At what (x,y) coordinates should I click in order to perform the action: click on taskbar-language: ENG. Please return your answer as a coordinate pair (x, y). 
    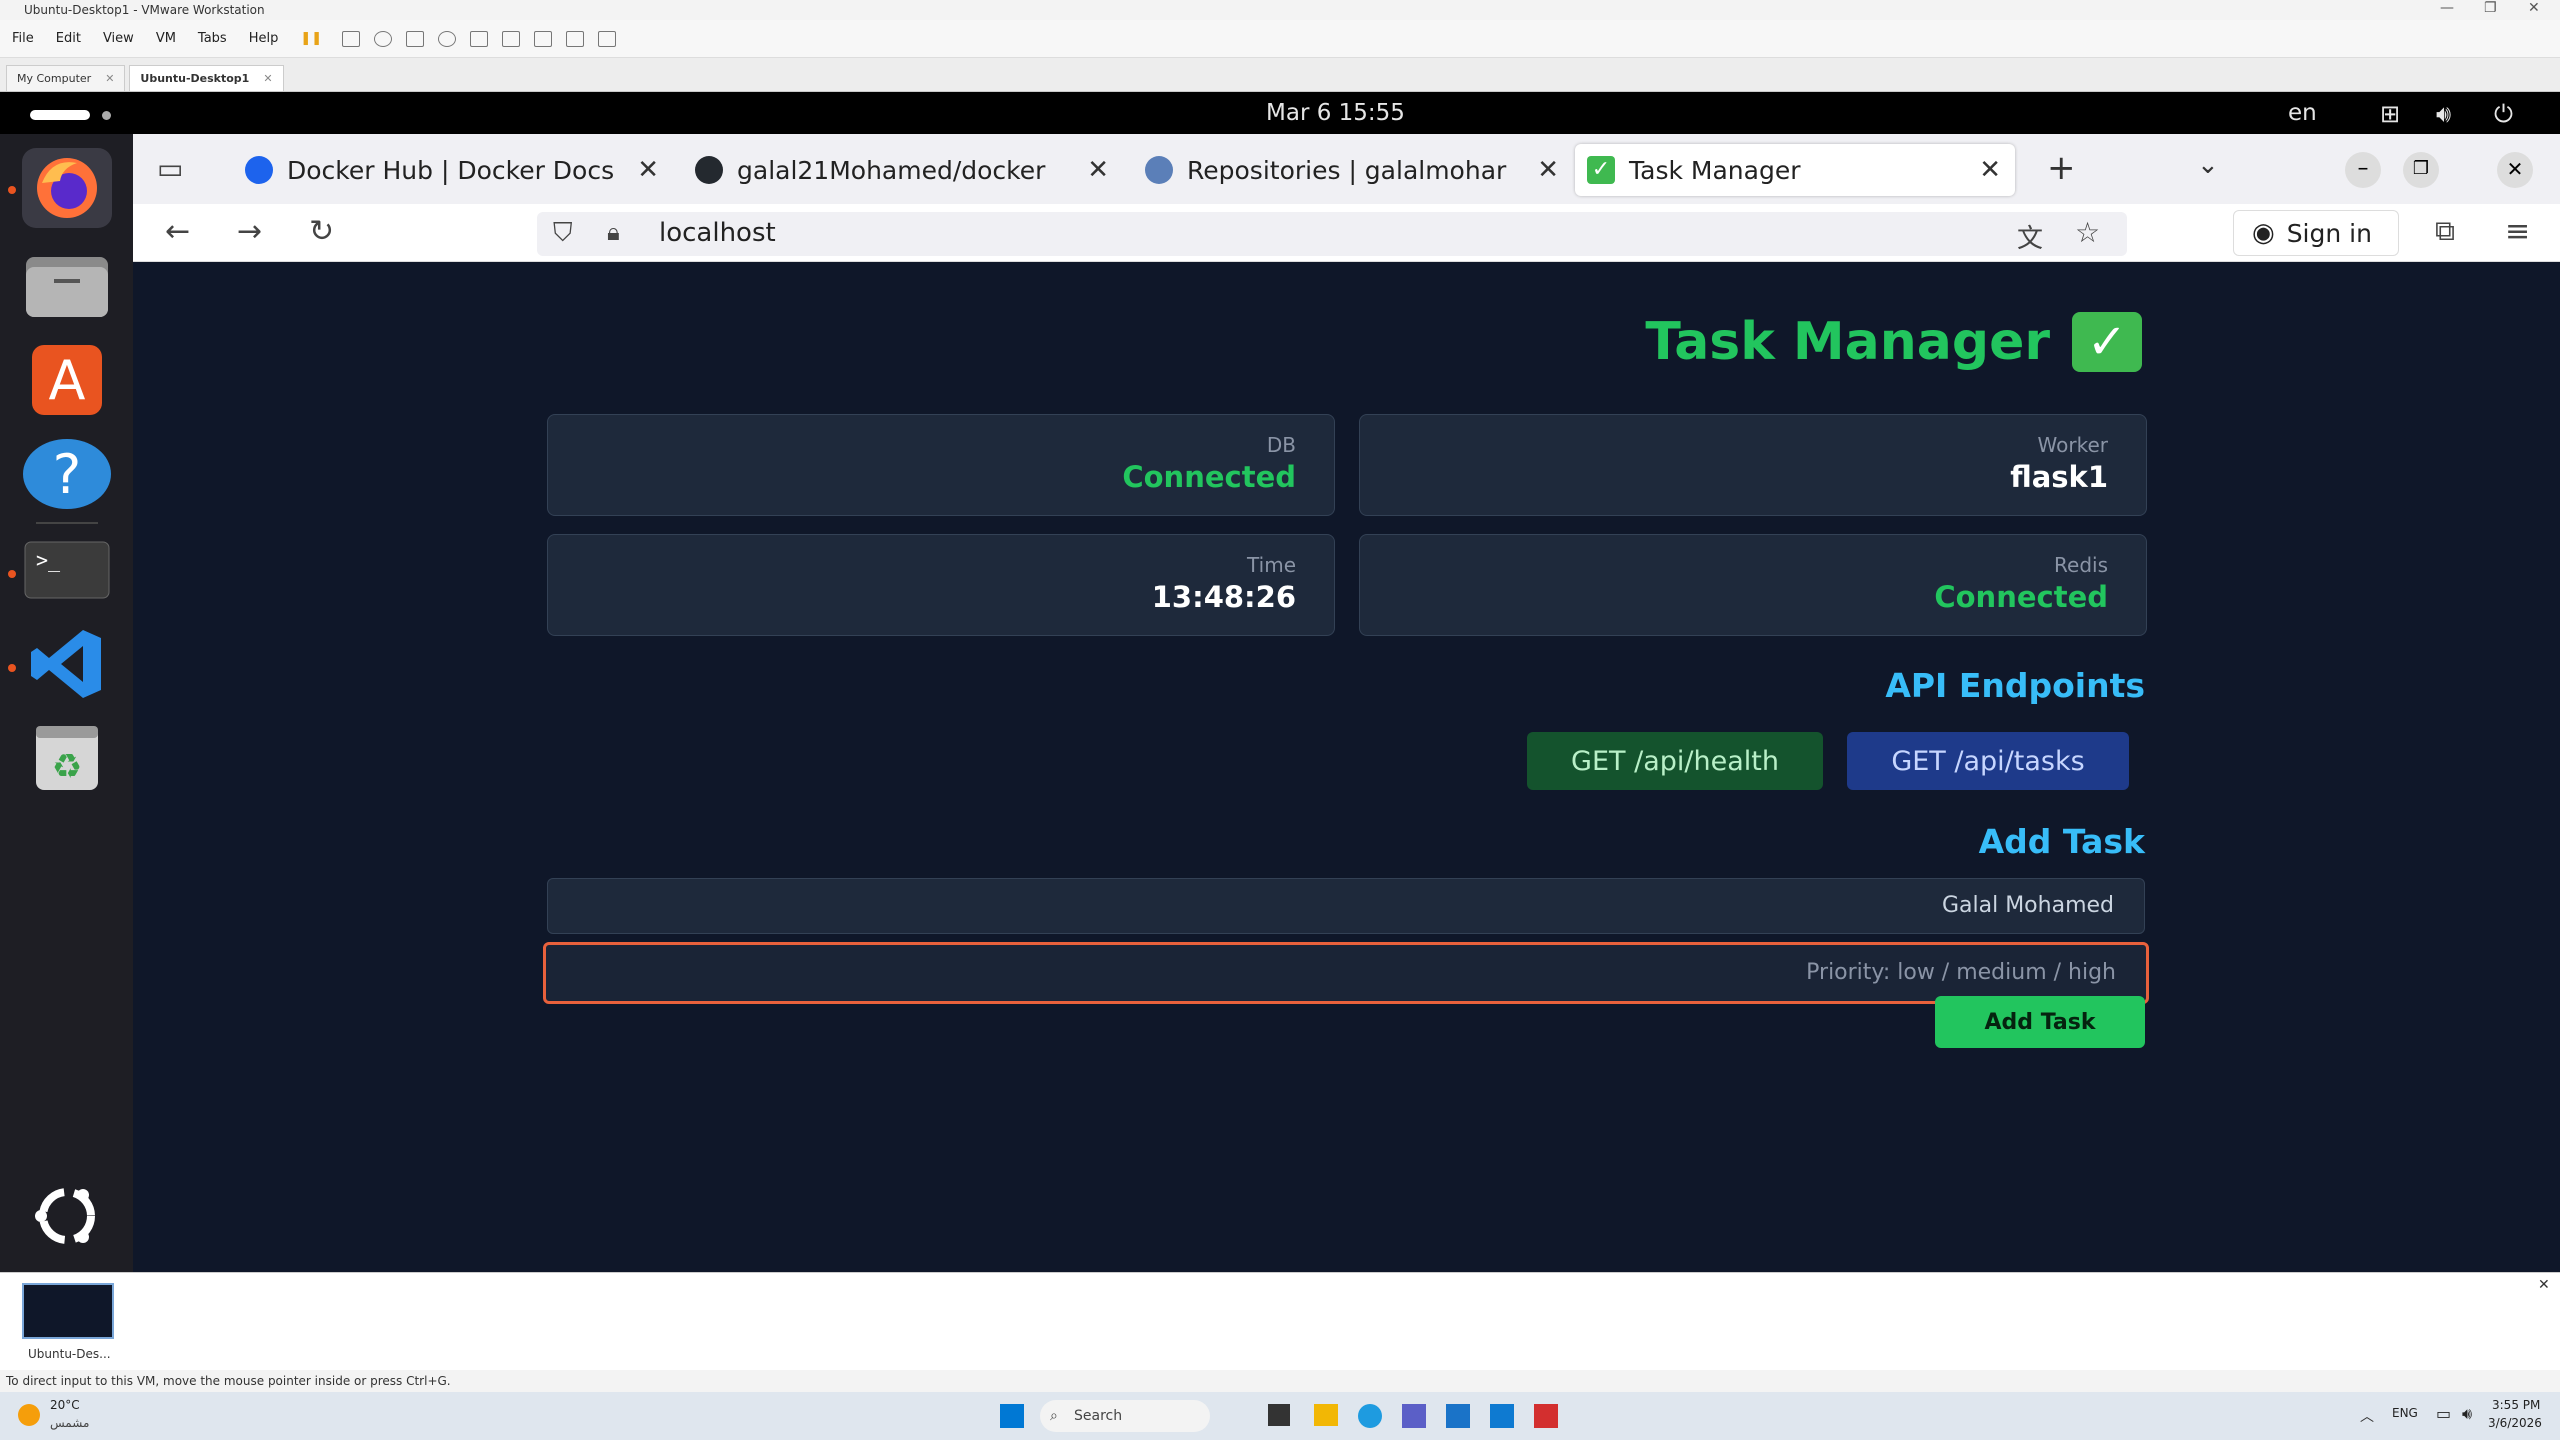
    Looking at the image, I should click on (2405, 1413).